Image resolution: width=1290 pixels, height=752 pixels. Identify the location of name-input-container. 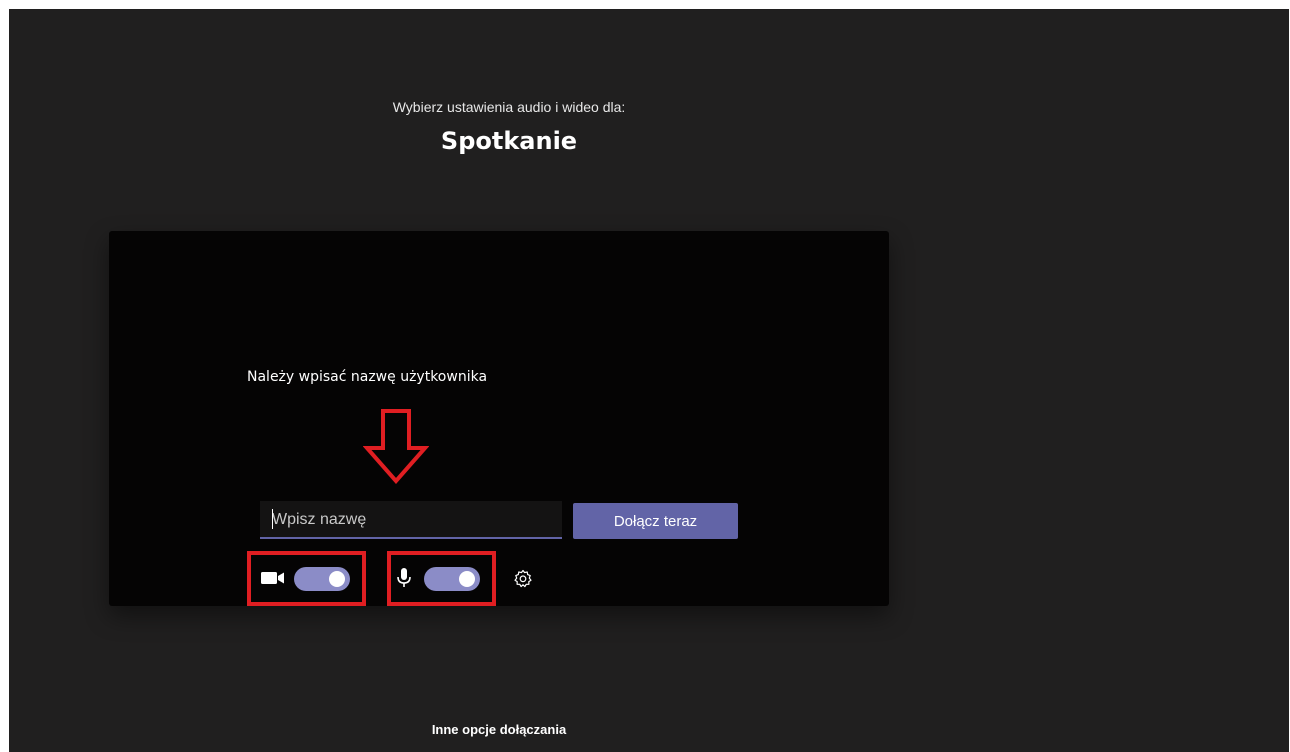
(411, 520).